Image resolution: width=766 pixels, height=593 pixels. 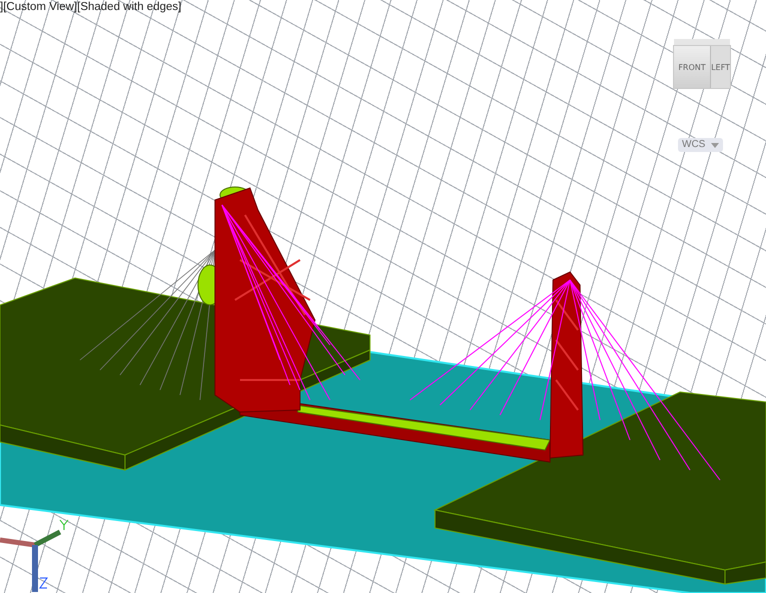 What do you see at coordinates (720, 67) in the screenshot?
I see `viewcube-face: LEFT` at bounding box center [720, 67].